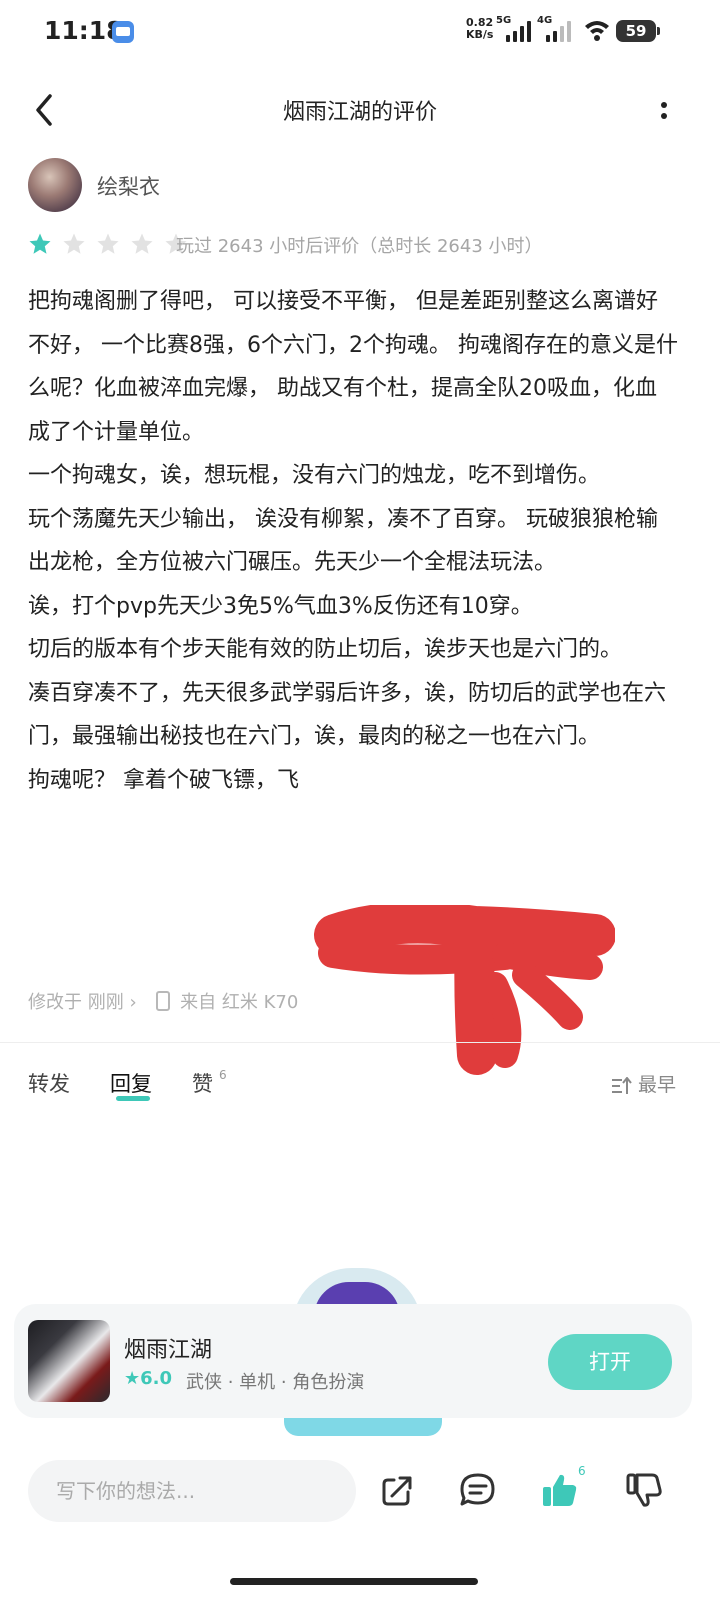  I want to click on wifi-icon, so click(597, 31).